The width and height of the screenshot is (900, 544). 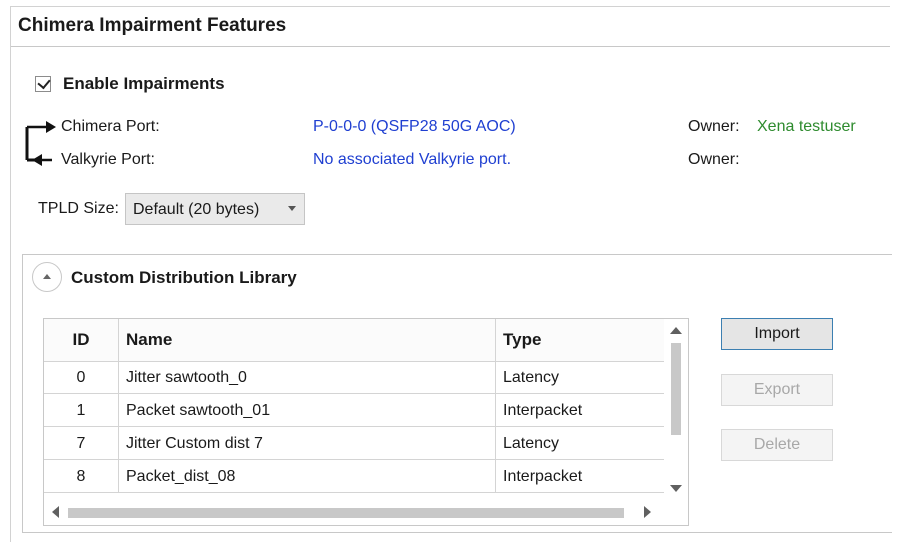 What do you see at coordinates (307, 443) in the screenshot?
I see `cell-name: Jitter Custom dist 7` at bounding box center [307, 443].